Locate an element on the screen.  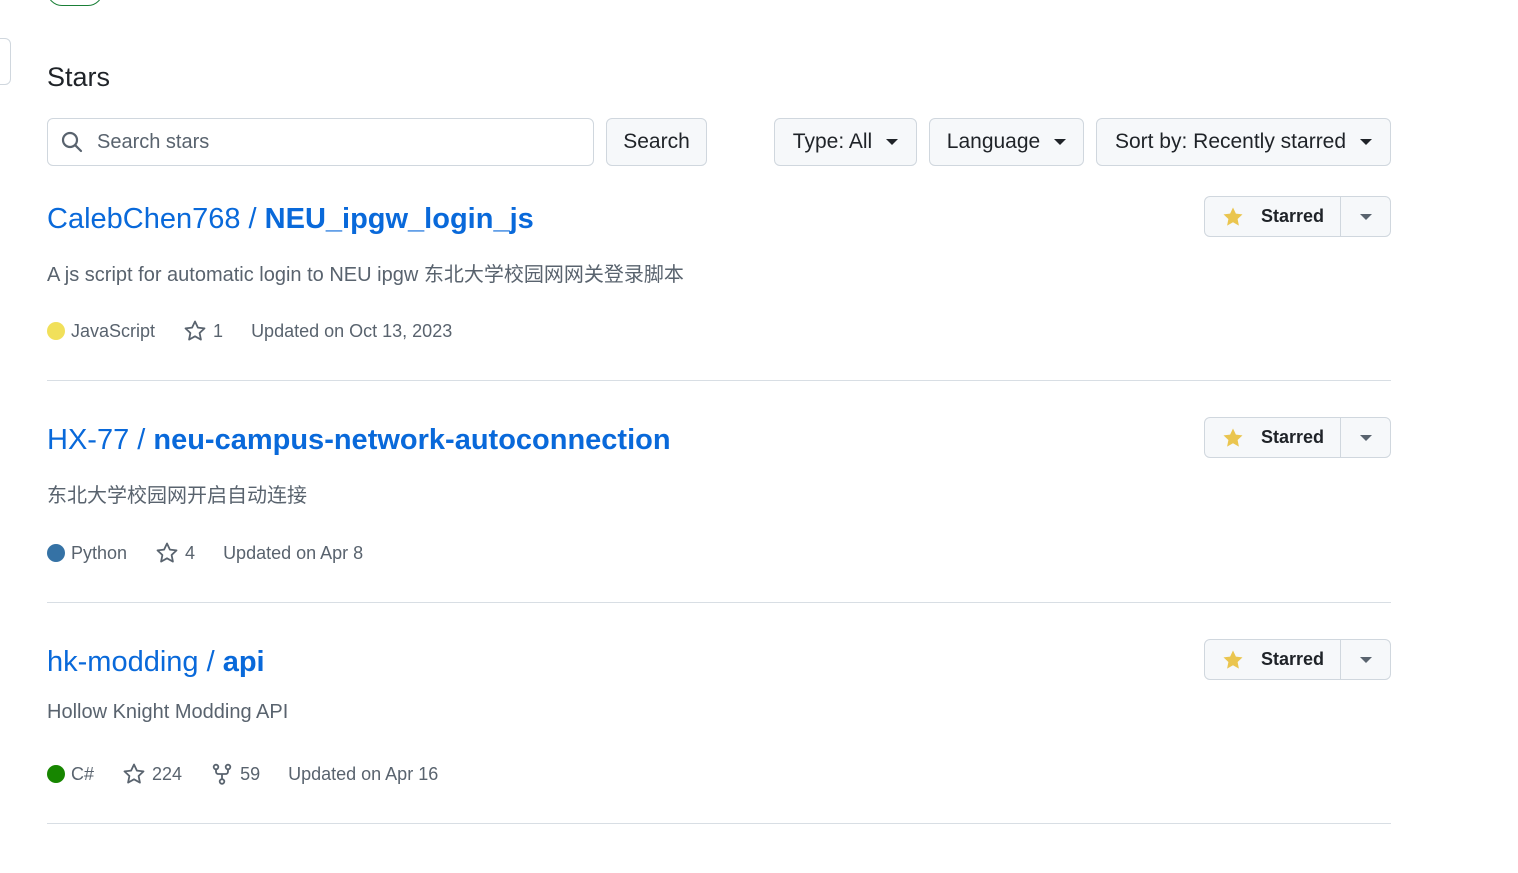
repo-name: NEU_ipgw_login_js is located at coordinates (399, 219).